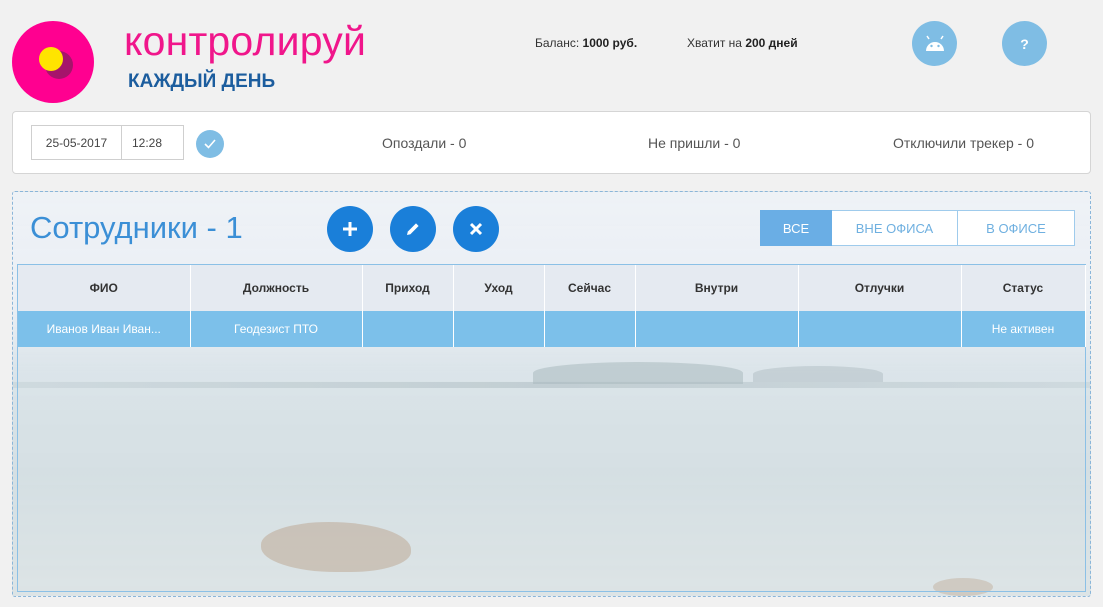 The height and width of the screenshot is (607, 1103). What do you see at coordinates (51, 59) in the screenshot?
I see `logo-yellow-dot` at bounding box center [51, 59].